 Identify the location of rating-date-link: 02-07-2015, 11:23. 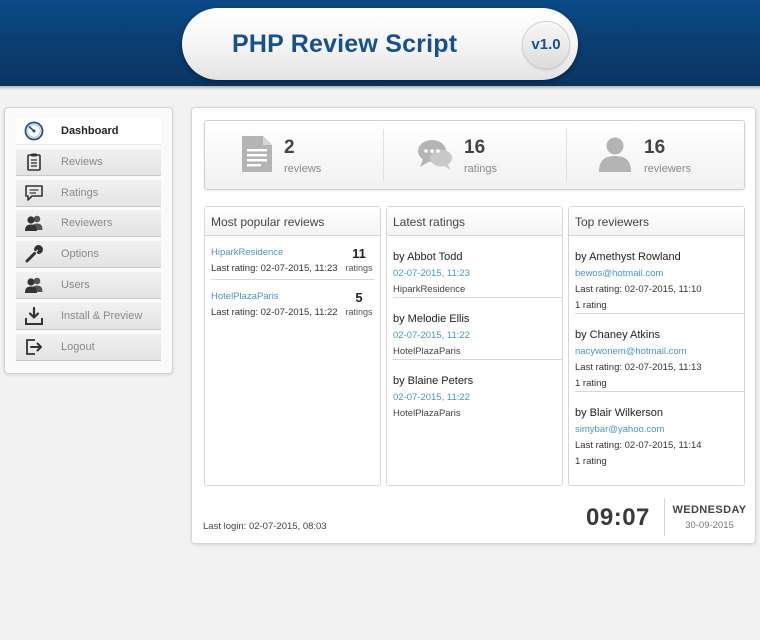
(431, 273).